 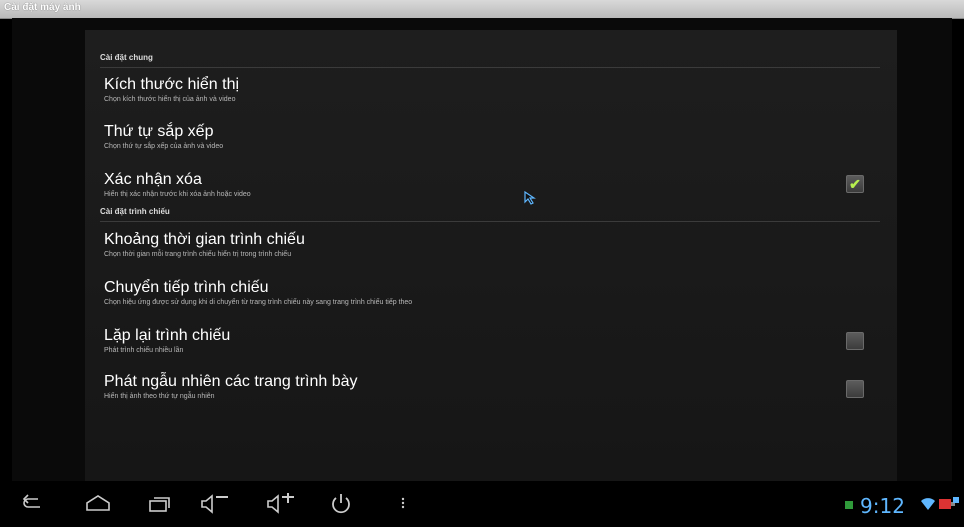 I want to click on setting-title: Kích thước hiển thị, so click(x=172, y=84).